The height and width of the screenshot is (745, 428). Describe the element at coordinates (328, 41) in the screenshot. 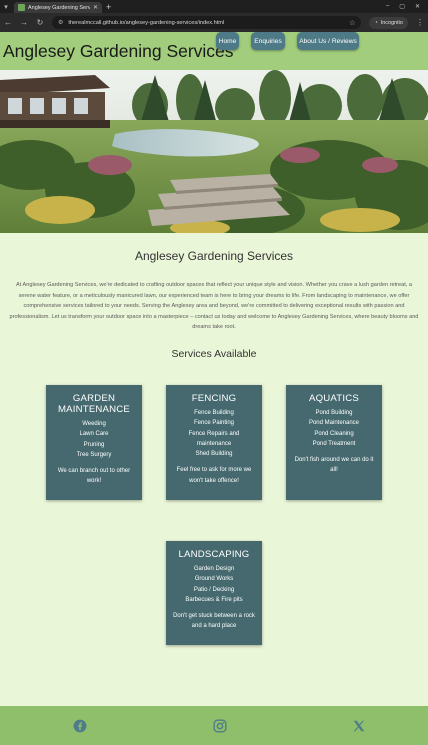

I see `nav-about-reviews-button: About Us / Reviews` at that location.